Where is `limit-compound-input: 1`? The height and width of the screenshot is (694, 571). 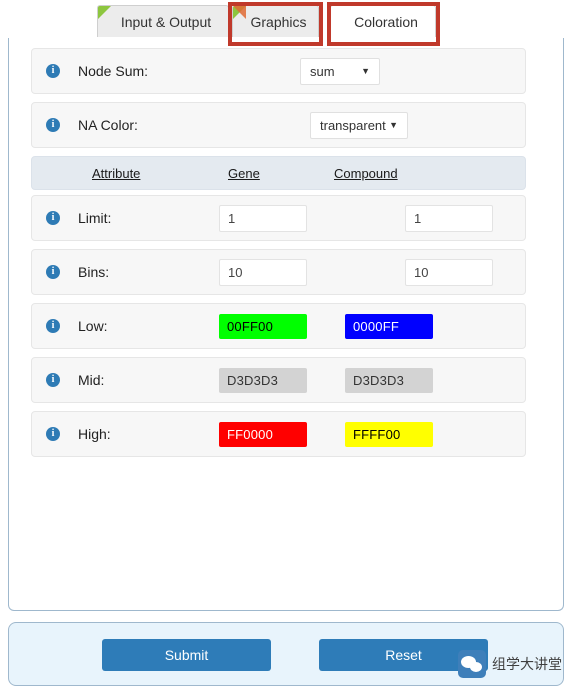
limit-compound-input: 1 is located at coordinates (449, 218).